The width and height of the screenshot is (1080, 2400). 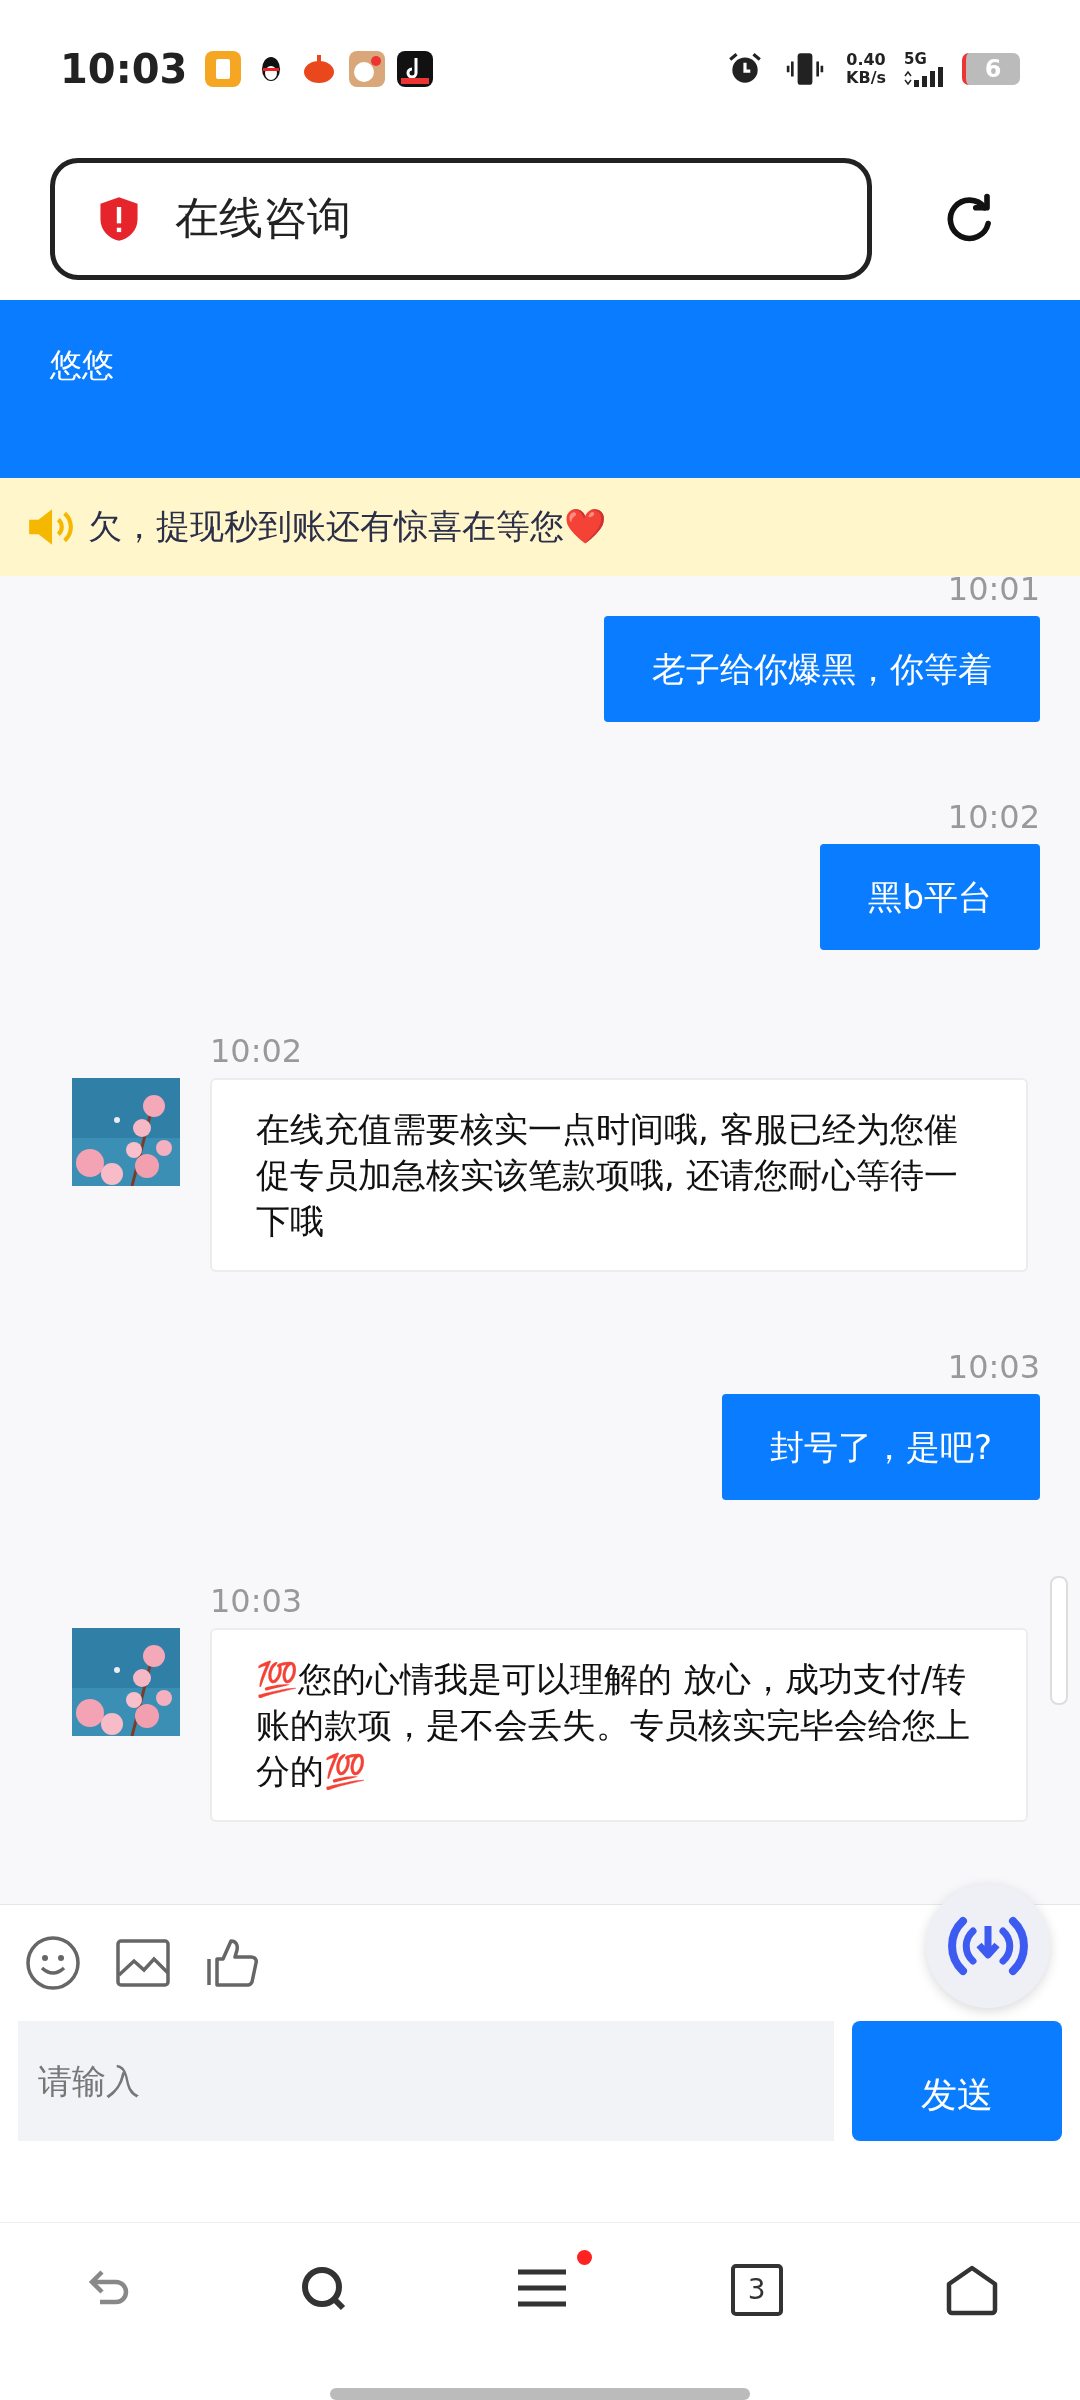 I want to click on send-button: 发送, so click(x=957, y=2081).